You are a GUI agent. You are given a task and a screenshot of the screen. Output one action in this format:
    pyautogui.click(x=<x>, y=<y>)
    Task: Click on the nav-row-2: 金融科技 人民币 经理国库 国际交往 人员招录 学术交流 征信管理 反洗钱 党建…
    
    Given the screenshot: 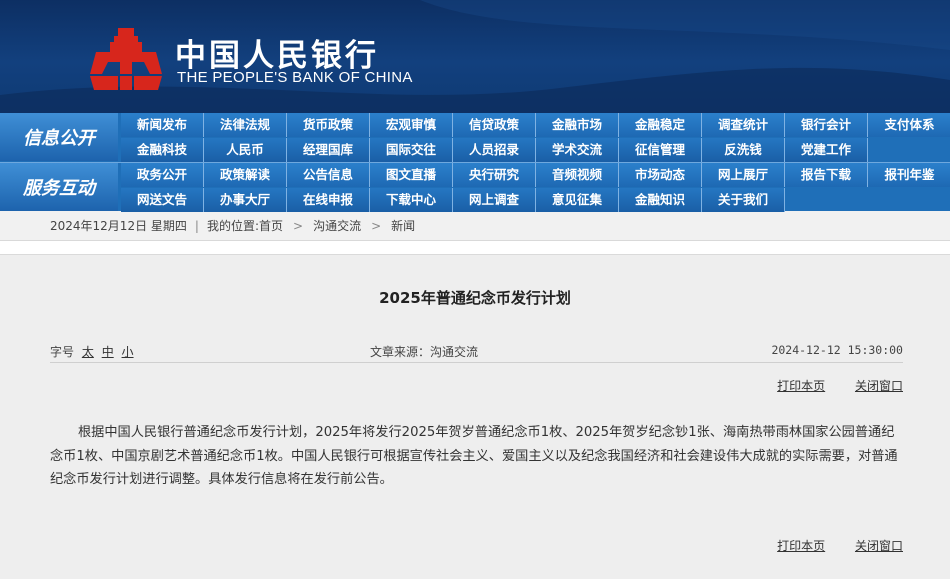 What is the action you would take?
    pyautogui.click(x=494, y=150)
    